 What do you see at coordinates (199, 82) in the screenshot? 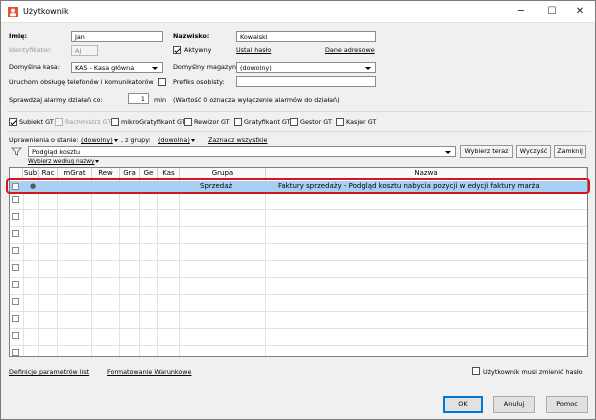
I see `prefix-label: Prefiks osobisty:` at bounding box center [199, 82].